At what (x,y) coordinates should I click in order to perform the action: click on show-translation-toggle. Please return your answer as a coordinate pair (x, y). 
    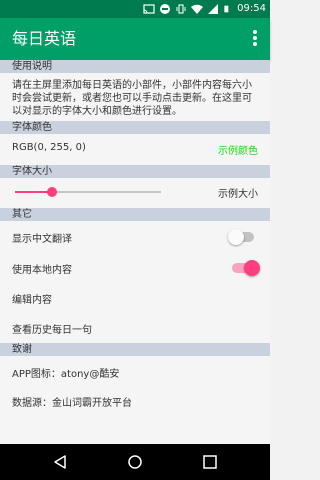
    Looking at the image, I should click on (241, 237).